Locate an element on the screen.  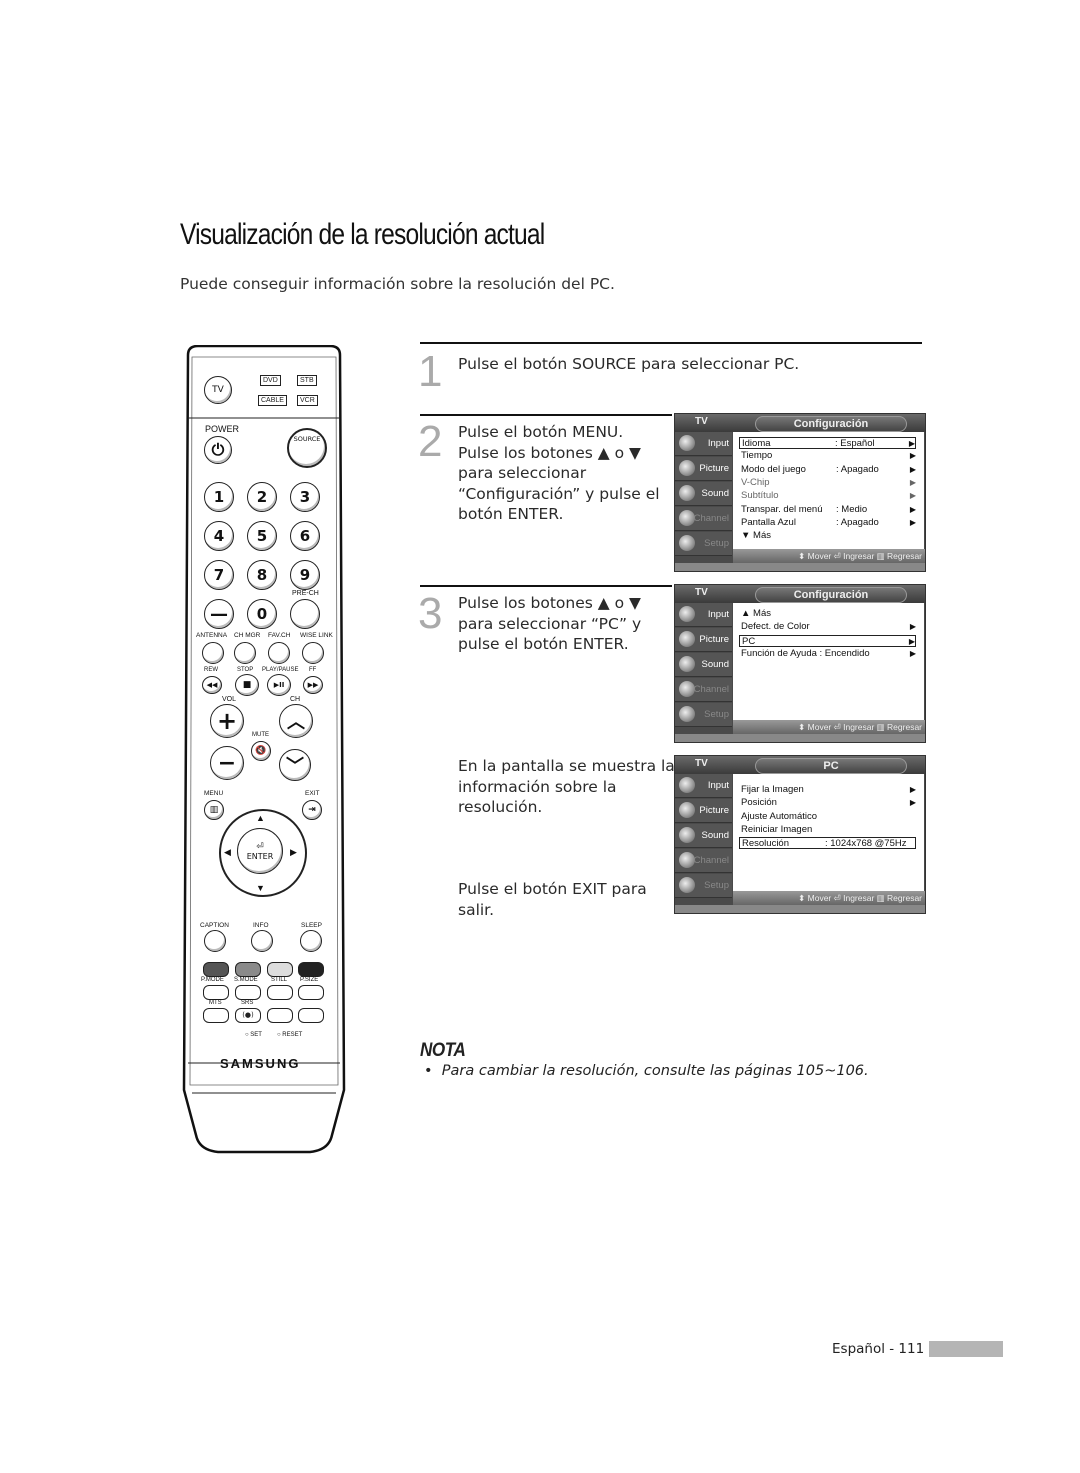
yellow-color-button is located at coordinates (280, 969).